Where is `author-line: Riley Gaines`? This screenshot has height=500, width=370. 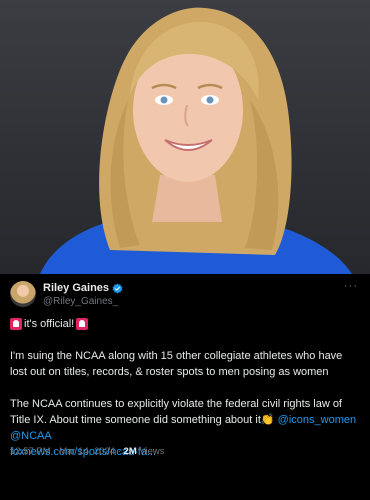 author-line: Riley Gaines is located at coordinates (83, 288).